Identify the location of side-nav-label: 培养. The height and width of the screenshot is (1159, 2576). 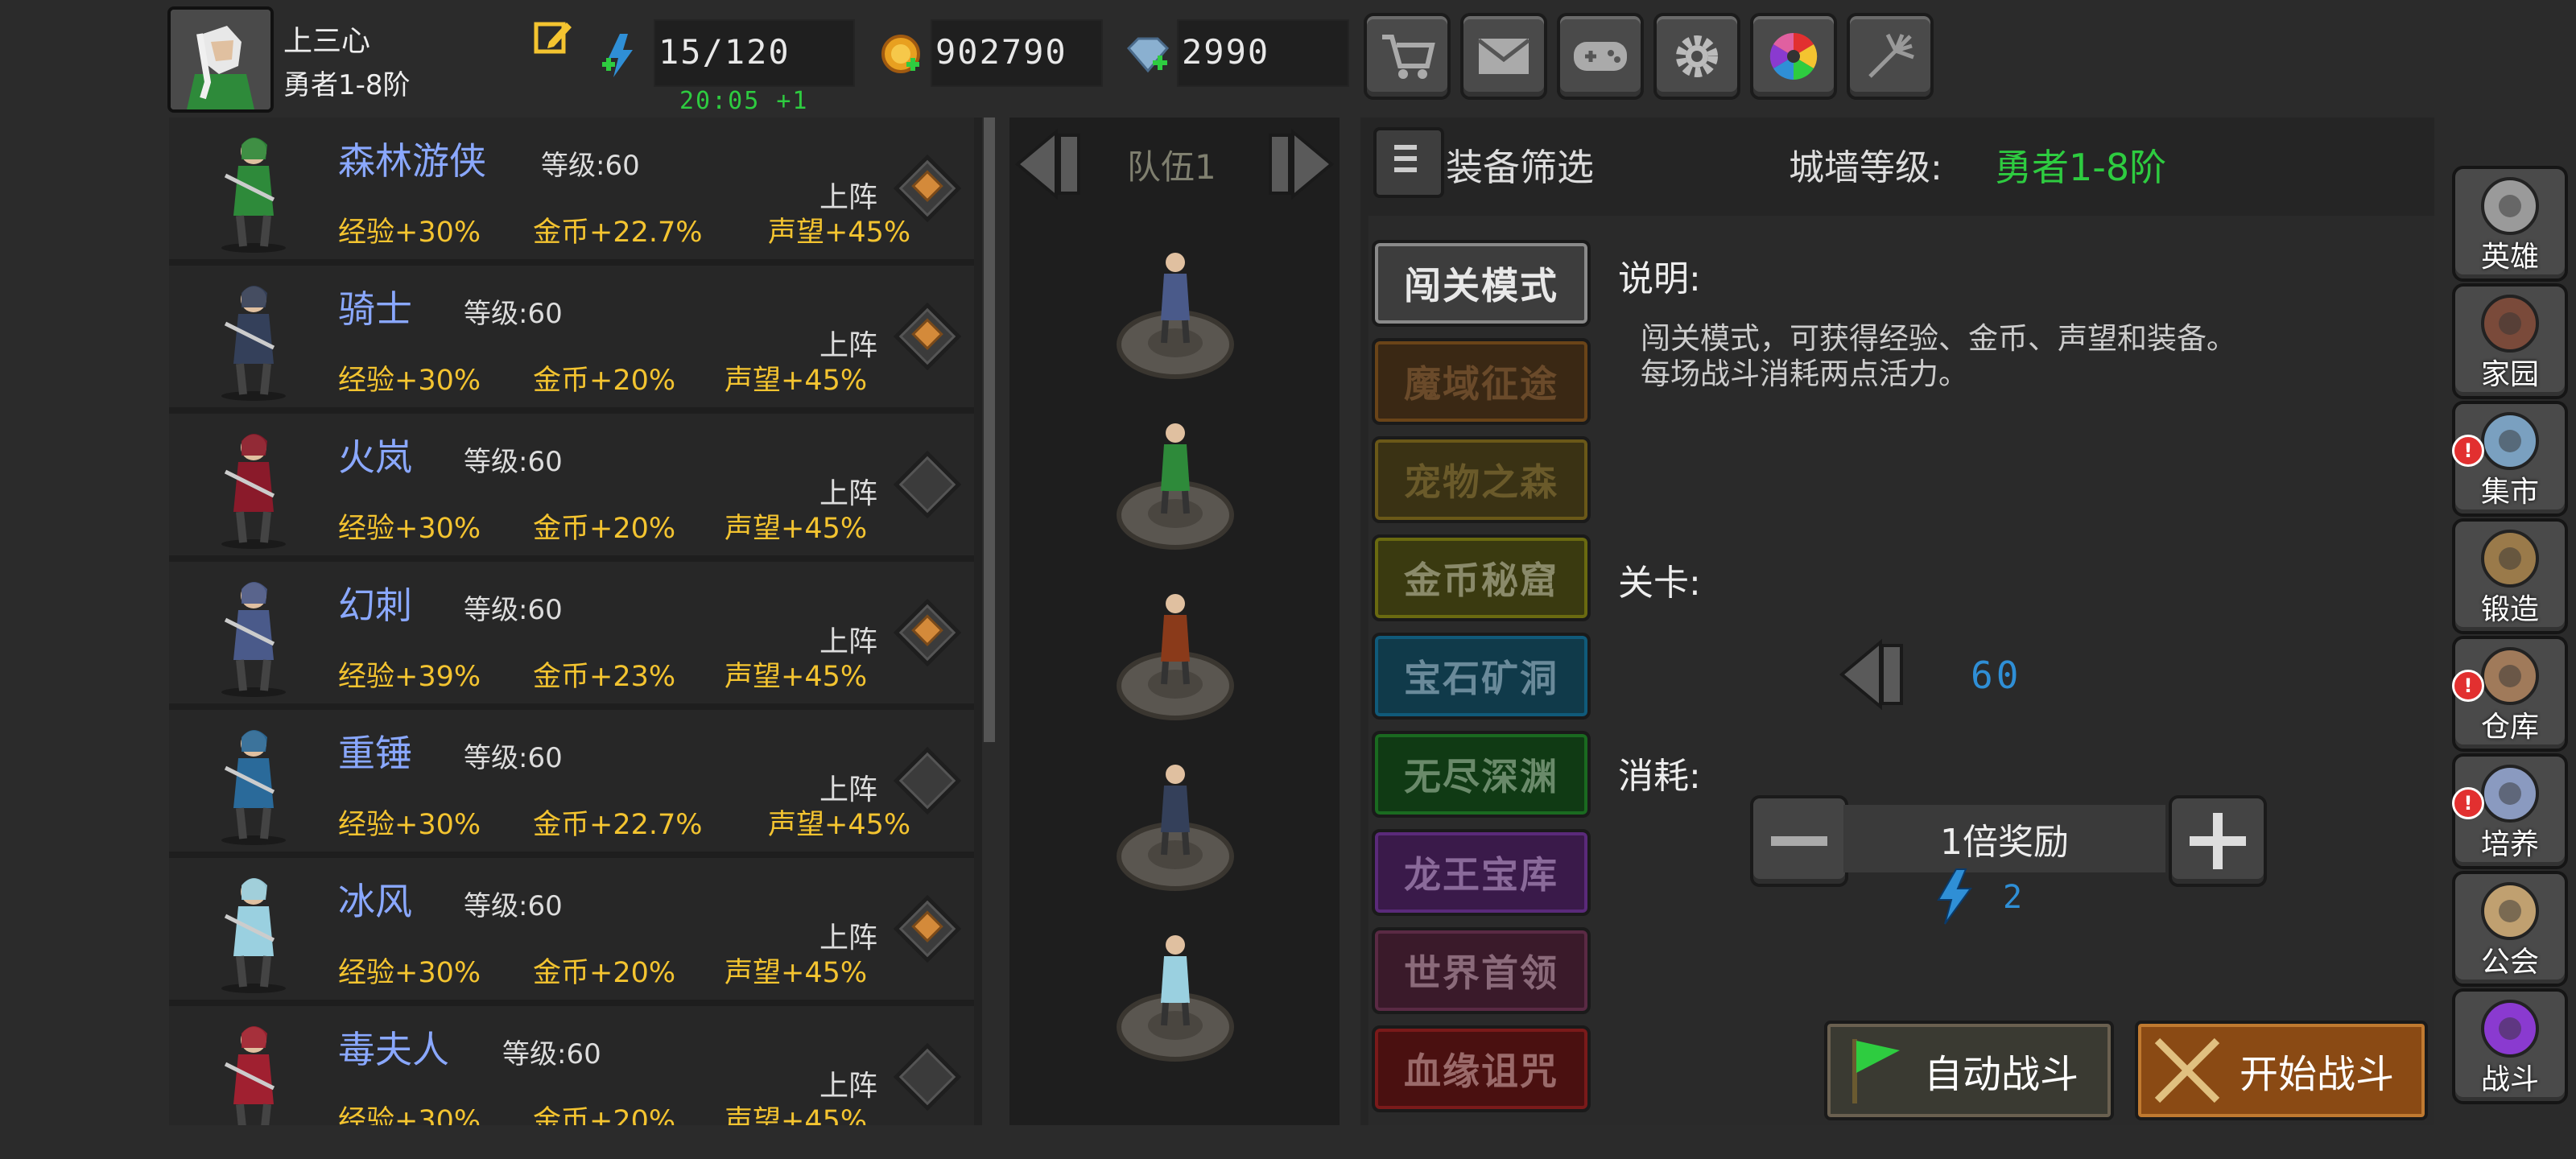
(2509, 844).